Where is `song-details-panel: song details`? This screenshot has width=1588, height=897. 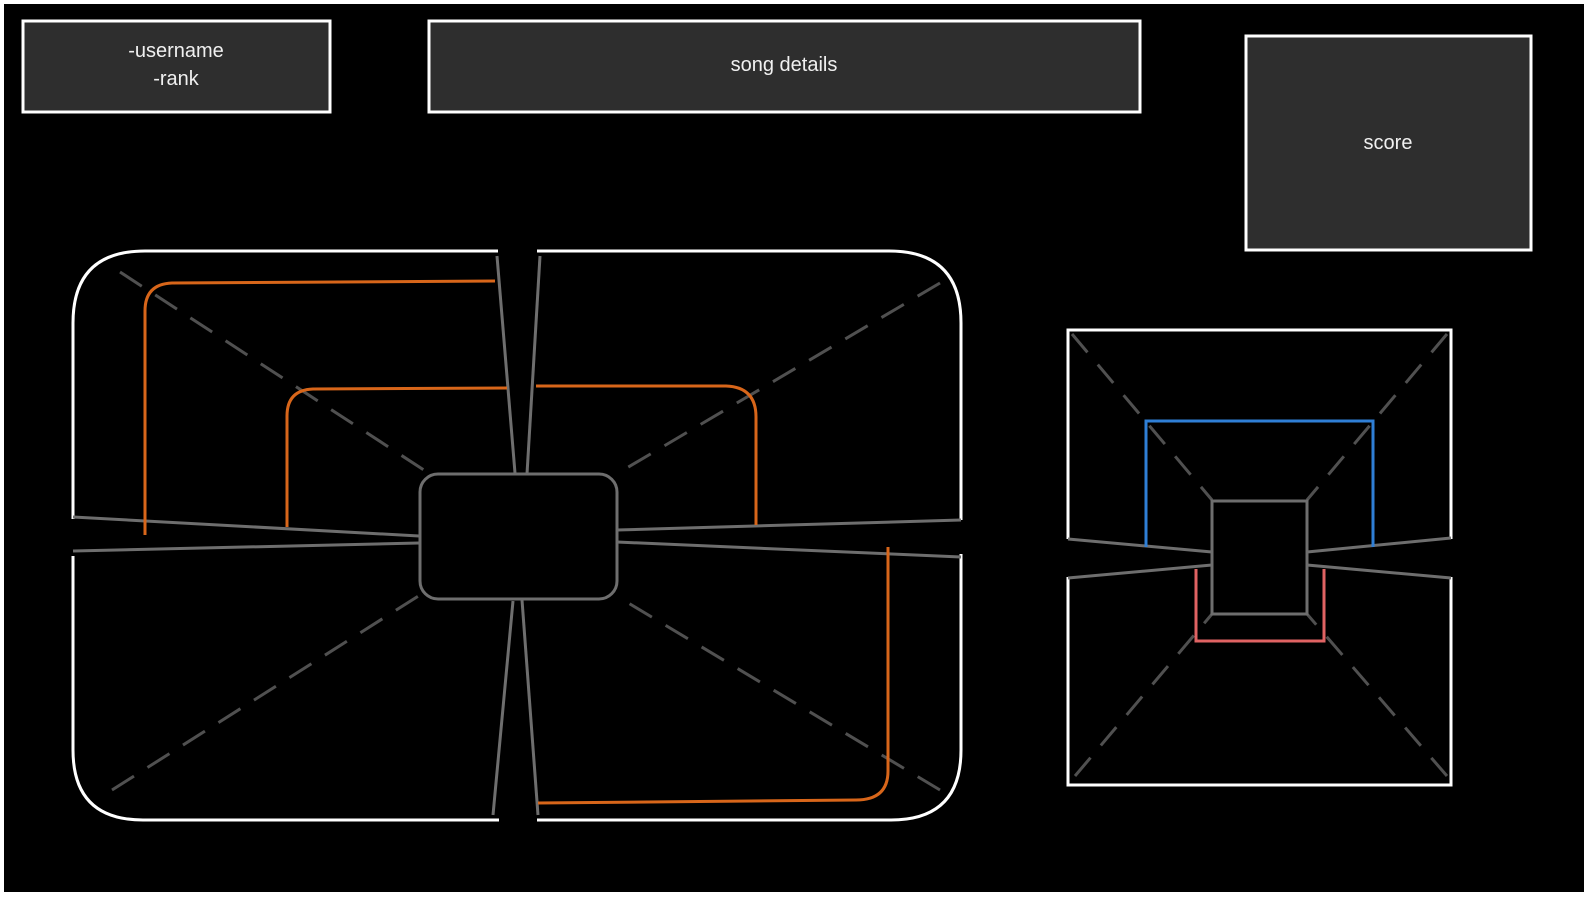
song-details-panel: song details is located at coordinates (784, 66).